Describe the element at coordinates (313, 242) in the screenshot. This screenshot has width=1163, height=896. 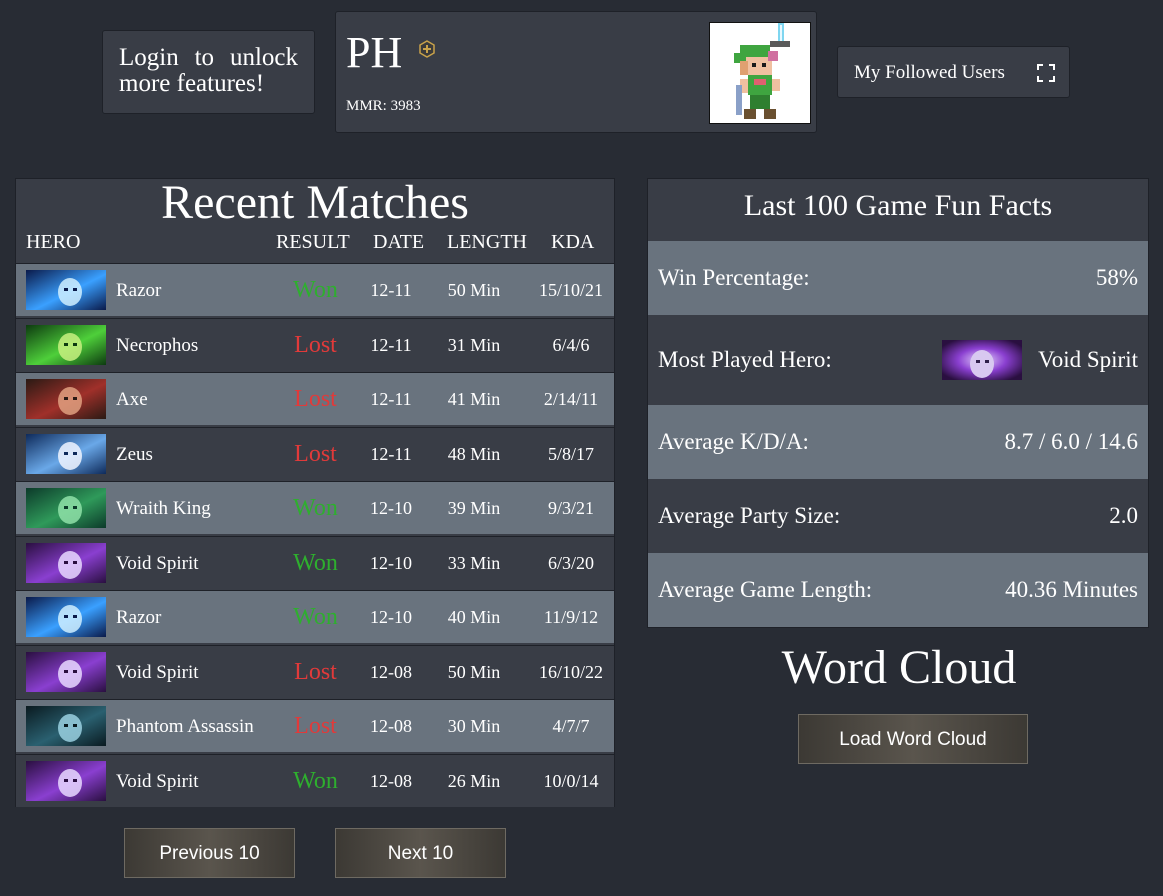
I see `result-column-header: RESULT` at that location.